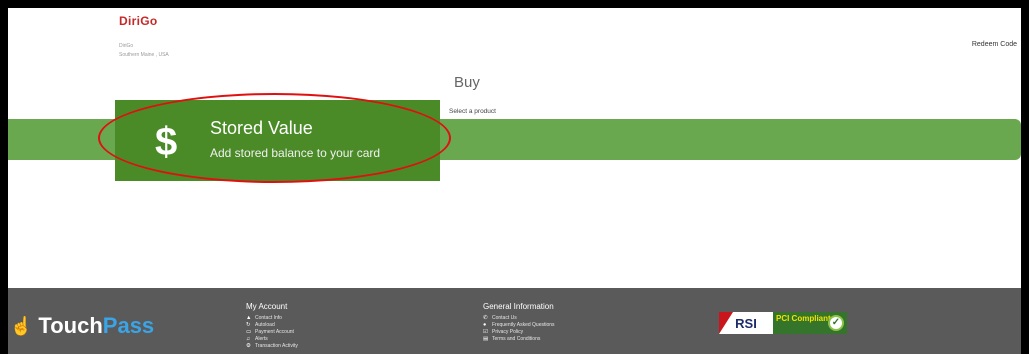 This screenshot has width=1029, height=354. I want to click on product-subtitle: Add stored balance to your card, so click(295, 153).